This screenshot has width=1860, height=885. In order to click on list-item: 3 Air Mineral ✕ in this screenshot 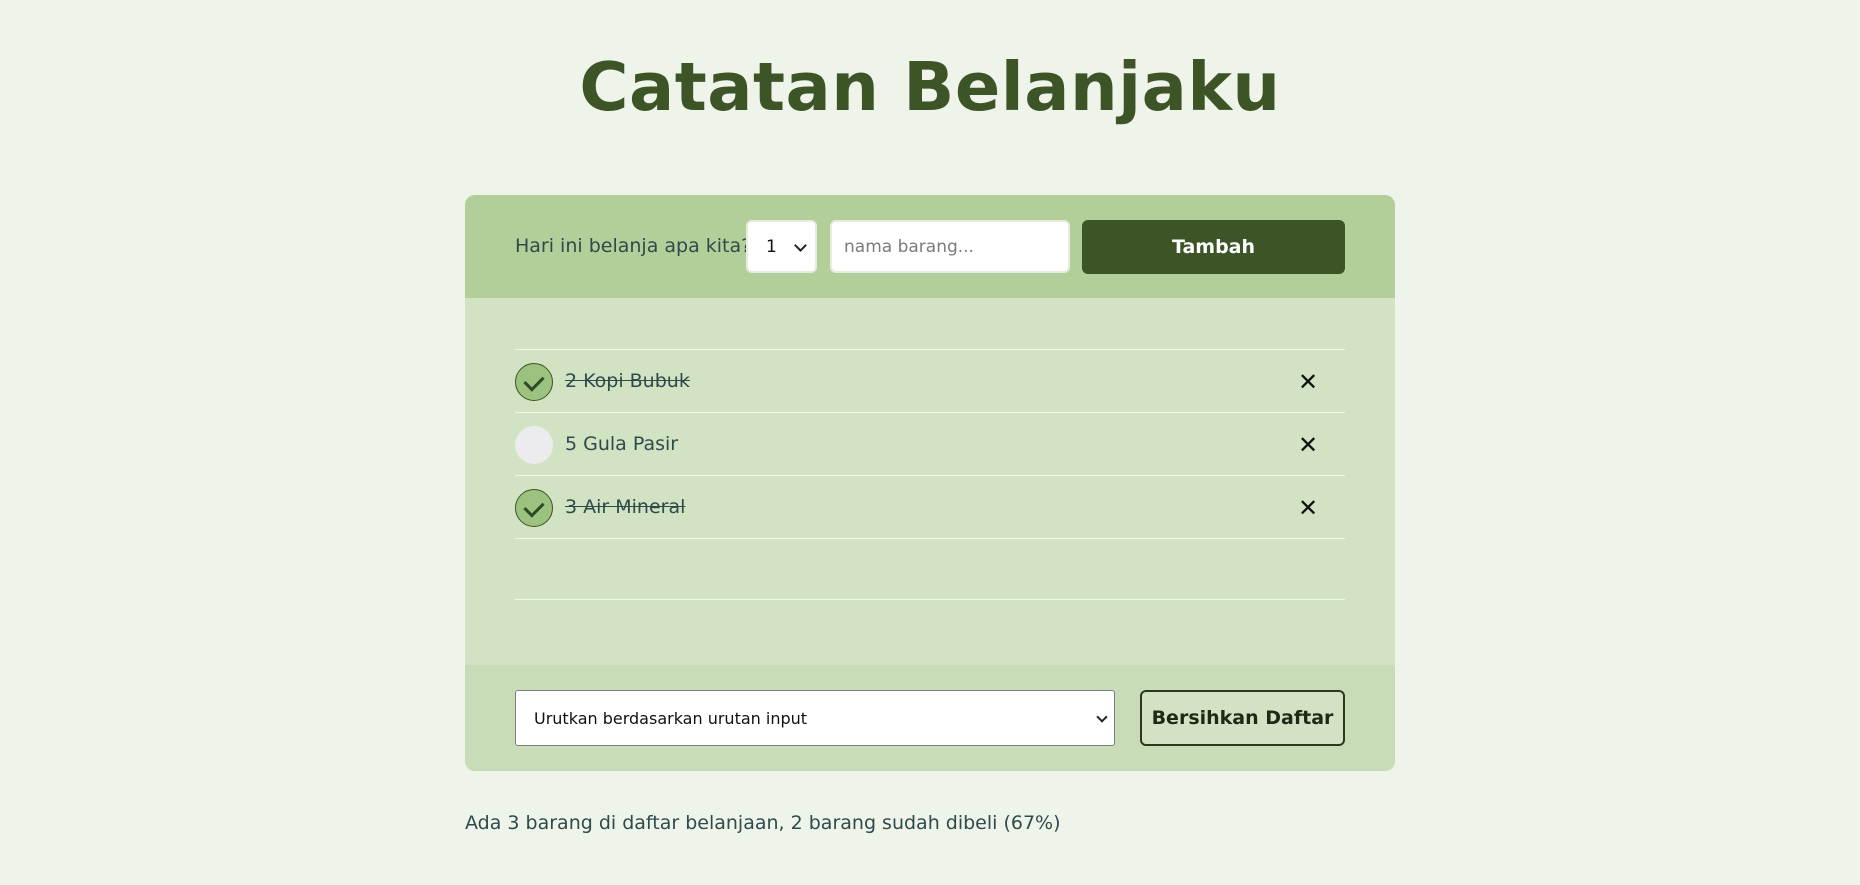, I will do `click(930, 506)`.